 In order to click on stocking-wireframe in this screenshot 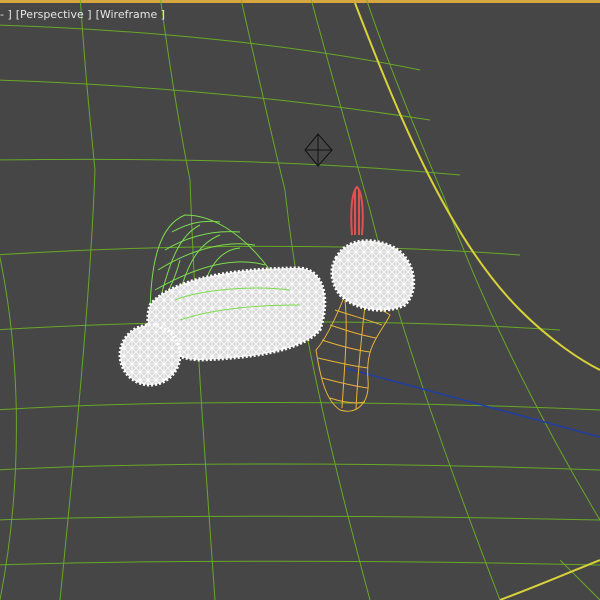, I will do `click(353, 353)`.